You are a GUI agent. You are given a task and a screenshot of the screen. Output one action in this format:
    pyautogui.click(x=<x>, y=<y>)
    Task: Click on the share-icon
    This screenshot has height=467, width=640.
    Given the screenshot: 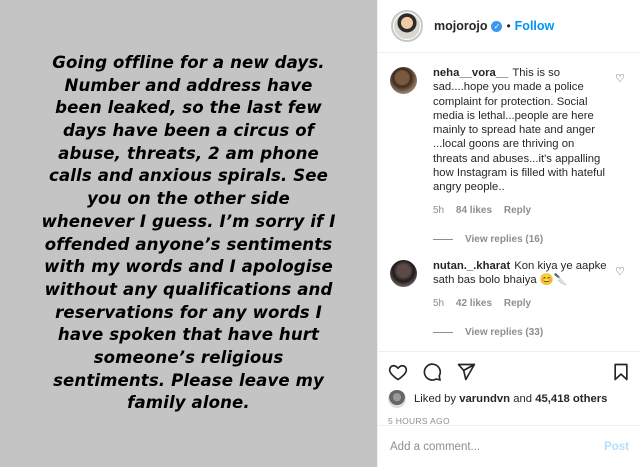 What is the action you would take?
    pyautogui.click(x=466, y=372)
    